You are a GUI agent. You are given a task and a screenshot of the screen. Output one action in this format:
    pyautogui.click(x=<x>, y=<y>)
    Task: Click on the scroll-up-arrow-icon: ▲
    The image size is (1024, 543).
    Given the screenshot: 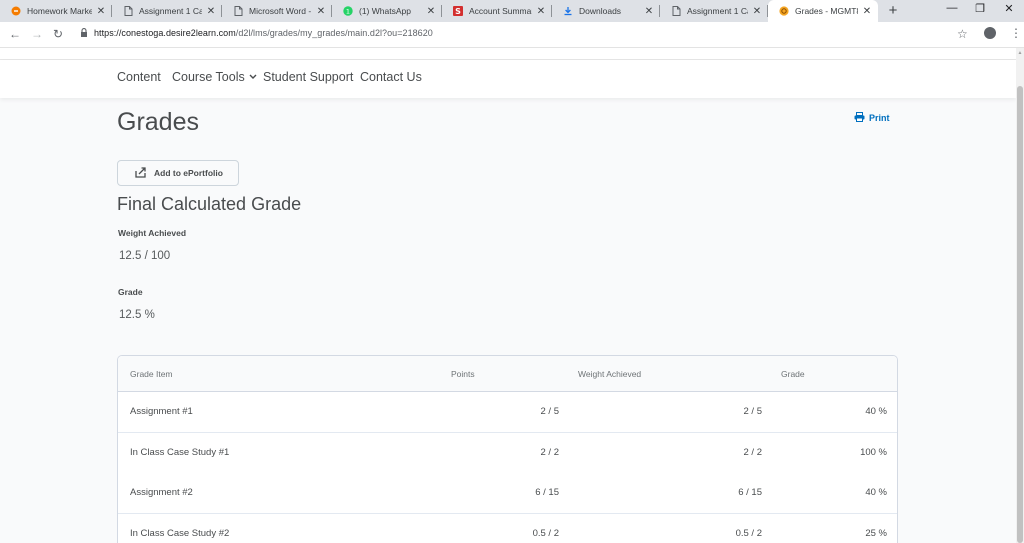 What is the action you would take?
    pyautogui.click(x=1020, y=53)
    